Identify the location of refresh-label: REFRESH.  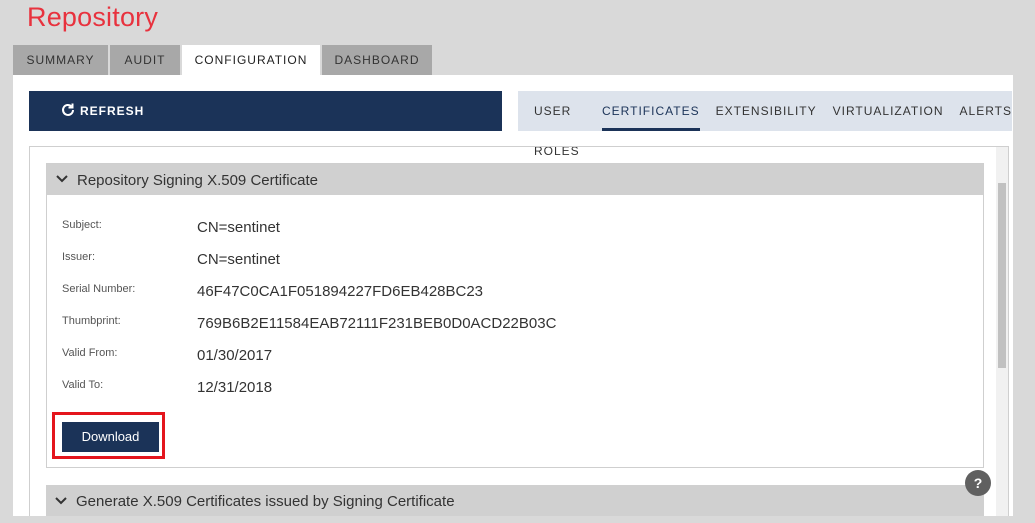
(112, 111).